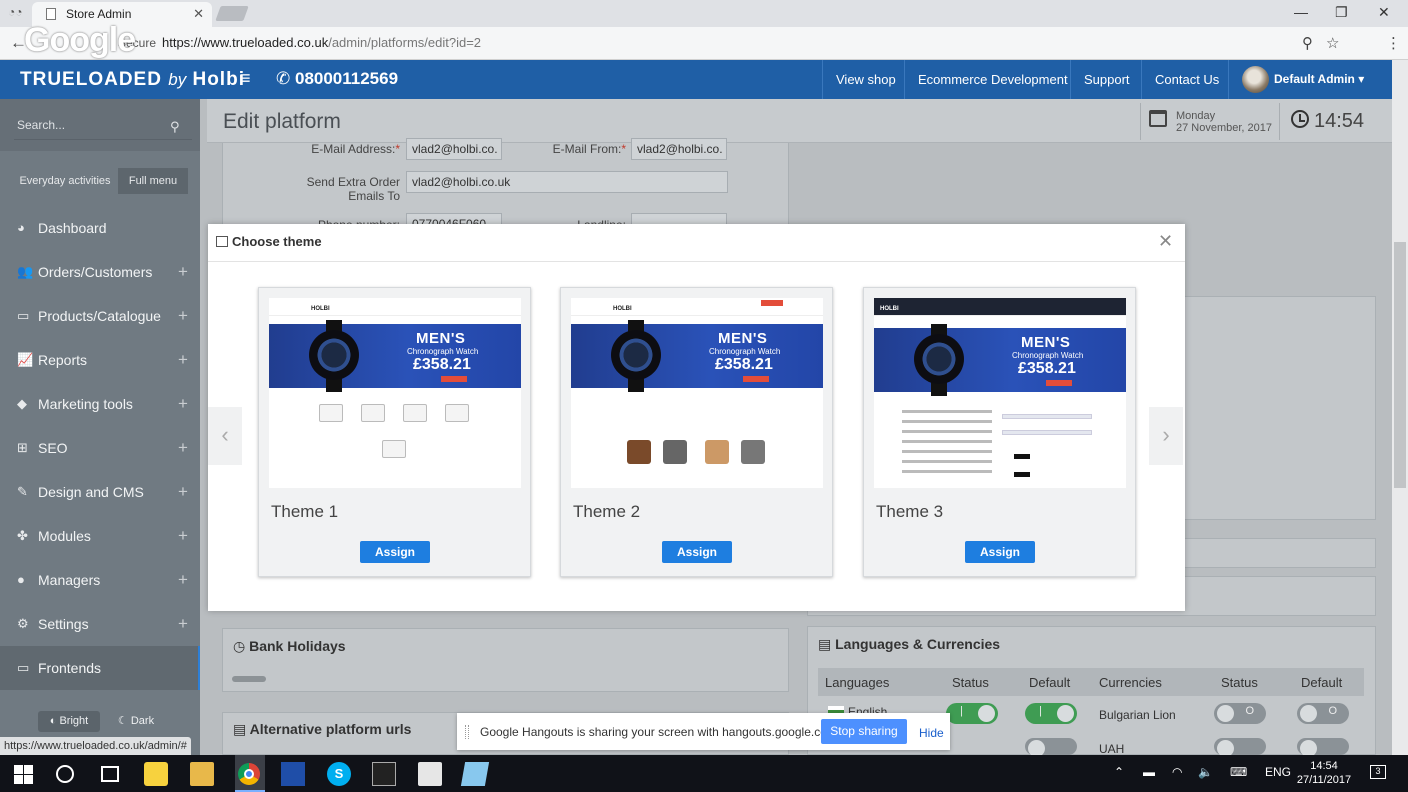 The image size is (1408, 792). I want to click on sidebar-item-design-and-cms: ✎ Design and CMS +, so click(100, 492).